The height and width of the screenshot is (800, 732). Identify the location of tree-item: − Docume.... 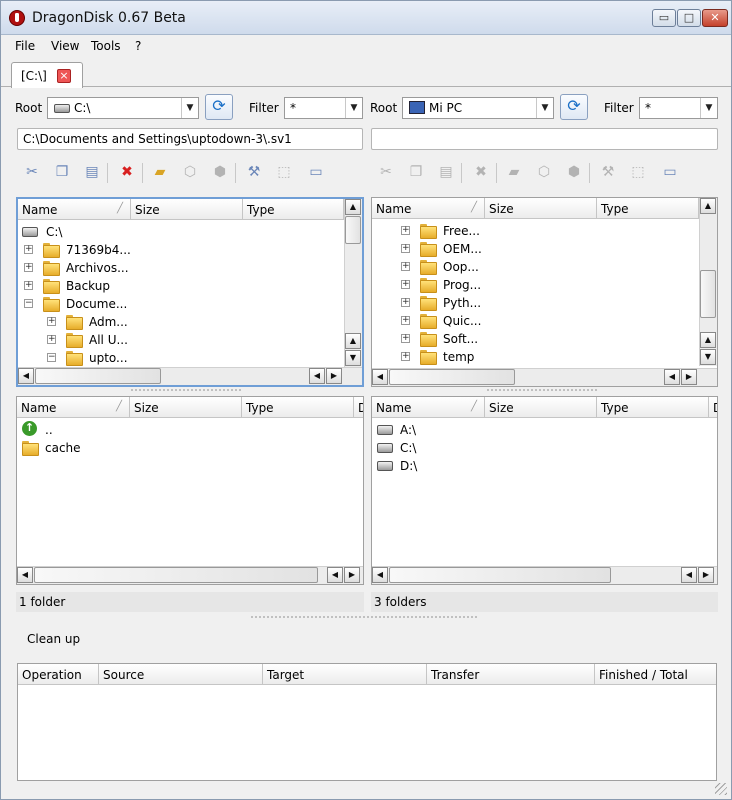
(178, 304).